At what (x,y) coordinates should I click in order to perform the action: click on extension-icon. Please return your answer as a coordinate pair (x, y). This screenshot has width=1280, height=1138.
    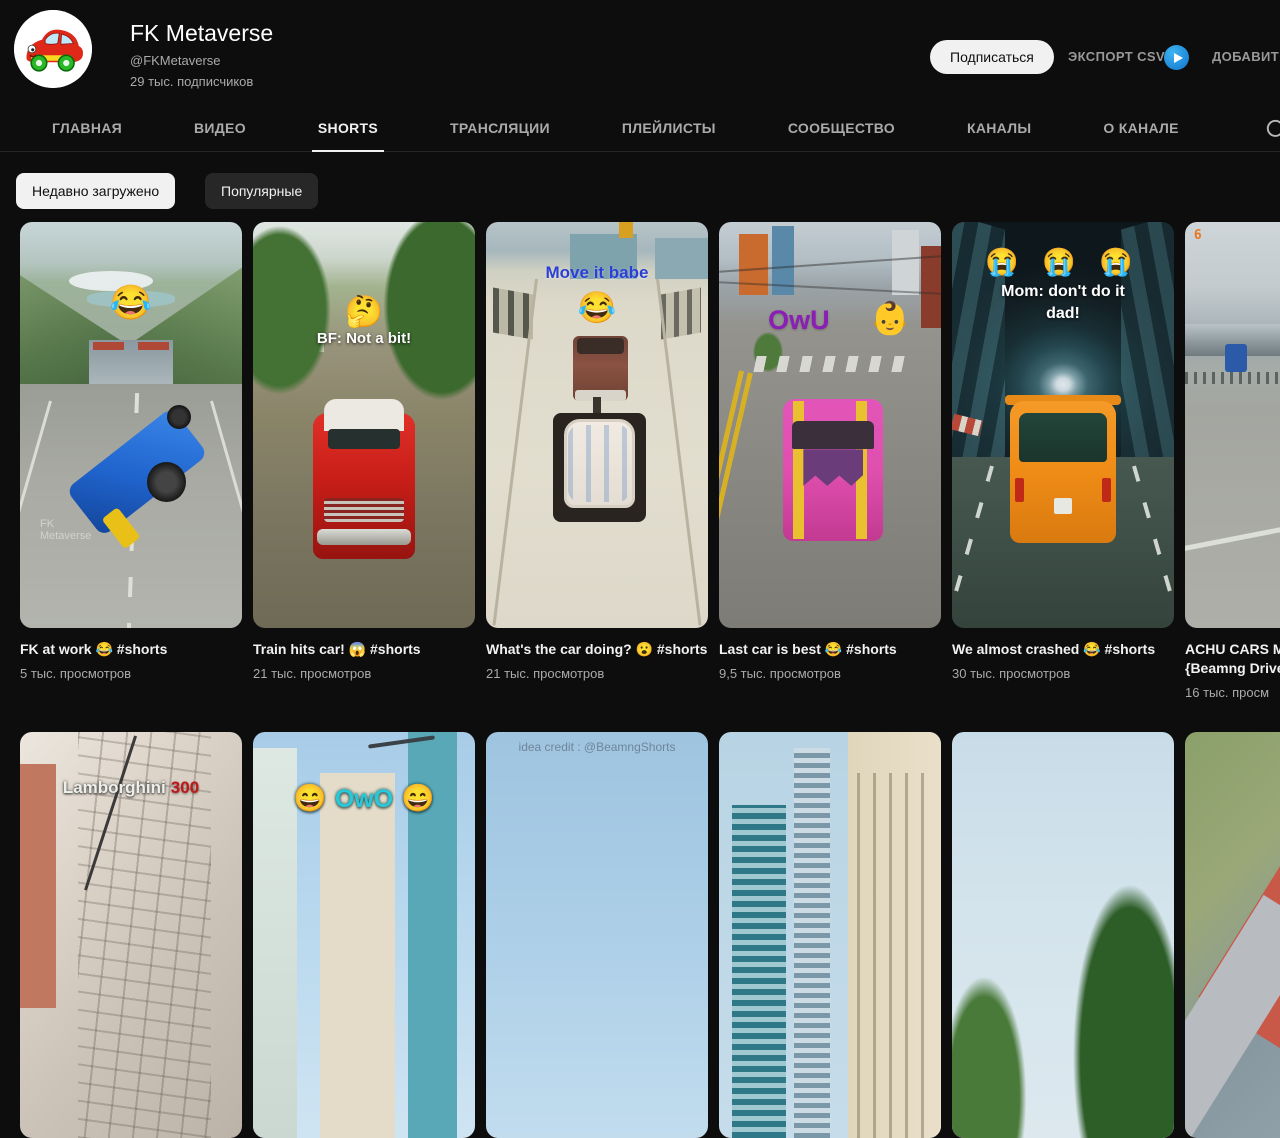
    Looking at the image, I should click on (1176, 57).